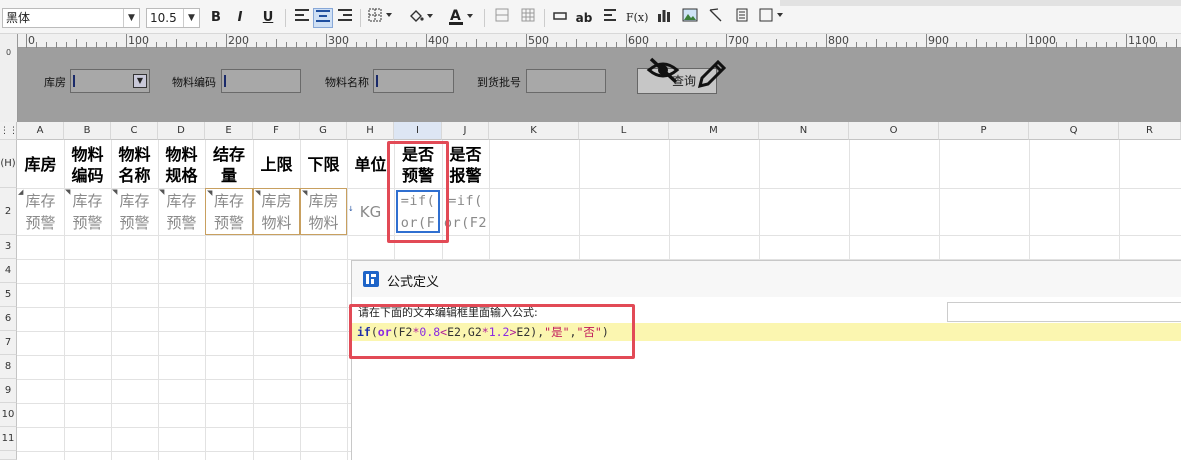 The width and height of the screenshot is (1181, 460). I want to click on formula-highlight-box, so click(492, 331).